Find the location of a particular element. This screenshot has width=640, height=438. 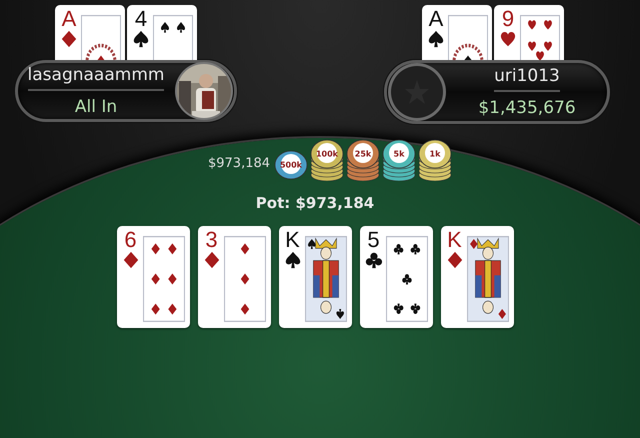

card-rank: 6 is located at coordinates (130, 240).